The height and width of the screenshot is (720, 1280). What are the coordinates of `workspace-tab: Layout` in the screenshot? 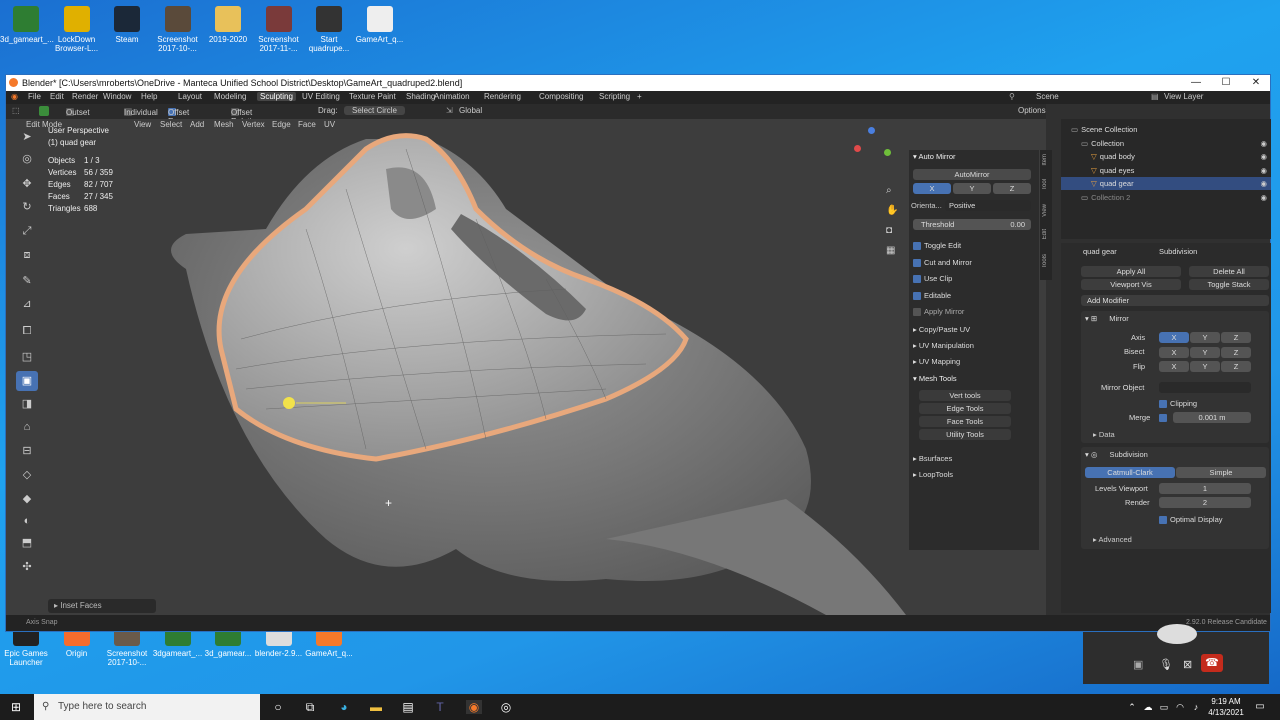 It's located at (190, 96).